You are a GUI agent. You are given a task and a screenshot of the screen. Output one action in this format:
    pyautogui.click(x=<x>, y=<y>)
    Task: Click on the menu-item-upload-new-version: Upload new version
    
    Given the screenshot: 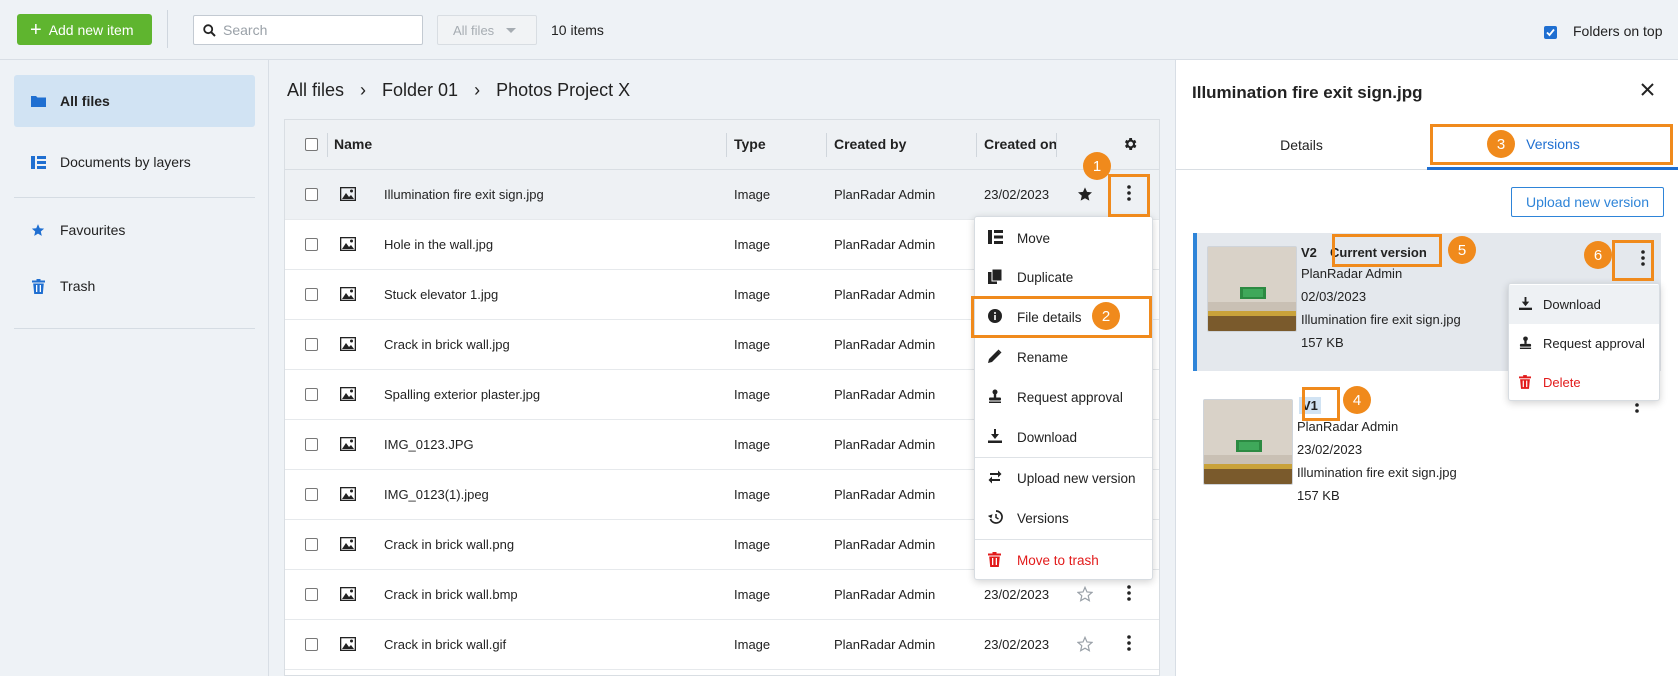 What is the action you would take?
    pyautogui.click(x=1063, y=478)
    